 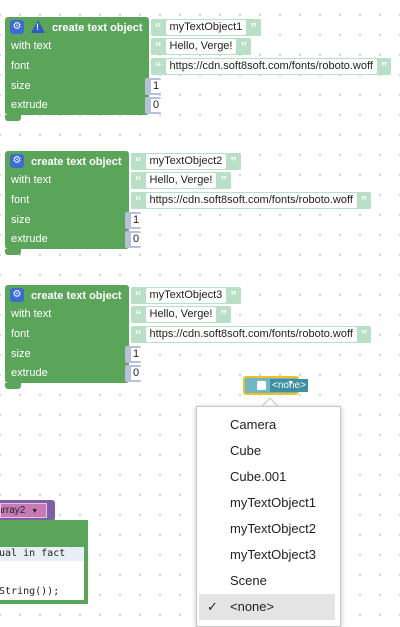 What do you see at coordinates (33, 553) in the screenshot?
I see `code-line: qual in fact` at bounding box center [33, 553].